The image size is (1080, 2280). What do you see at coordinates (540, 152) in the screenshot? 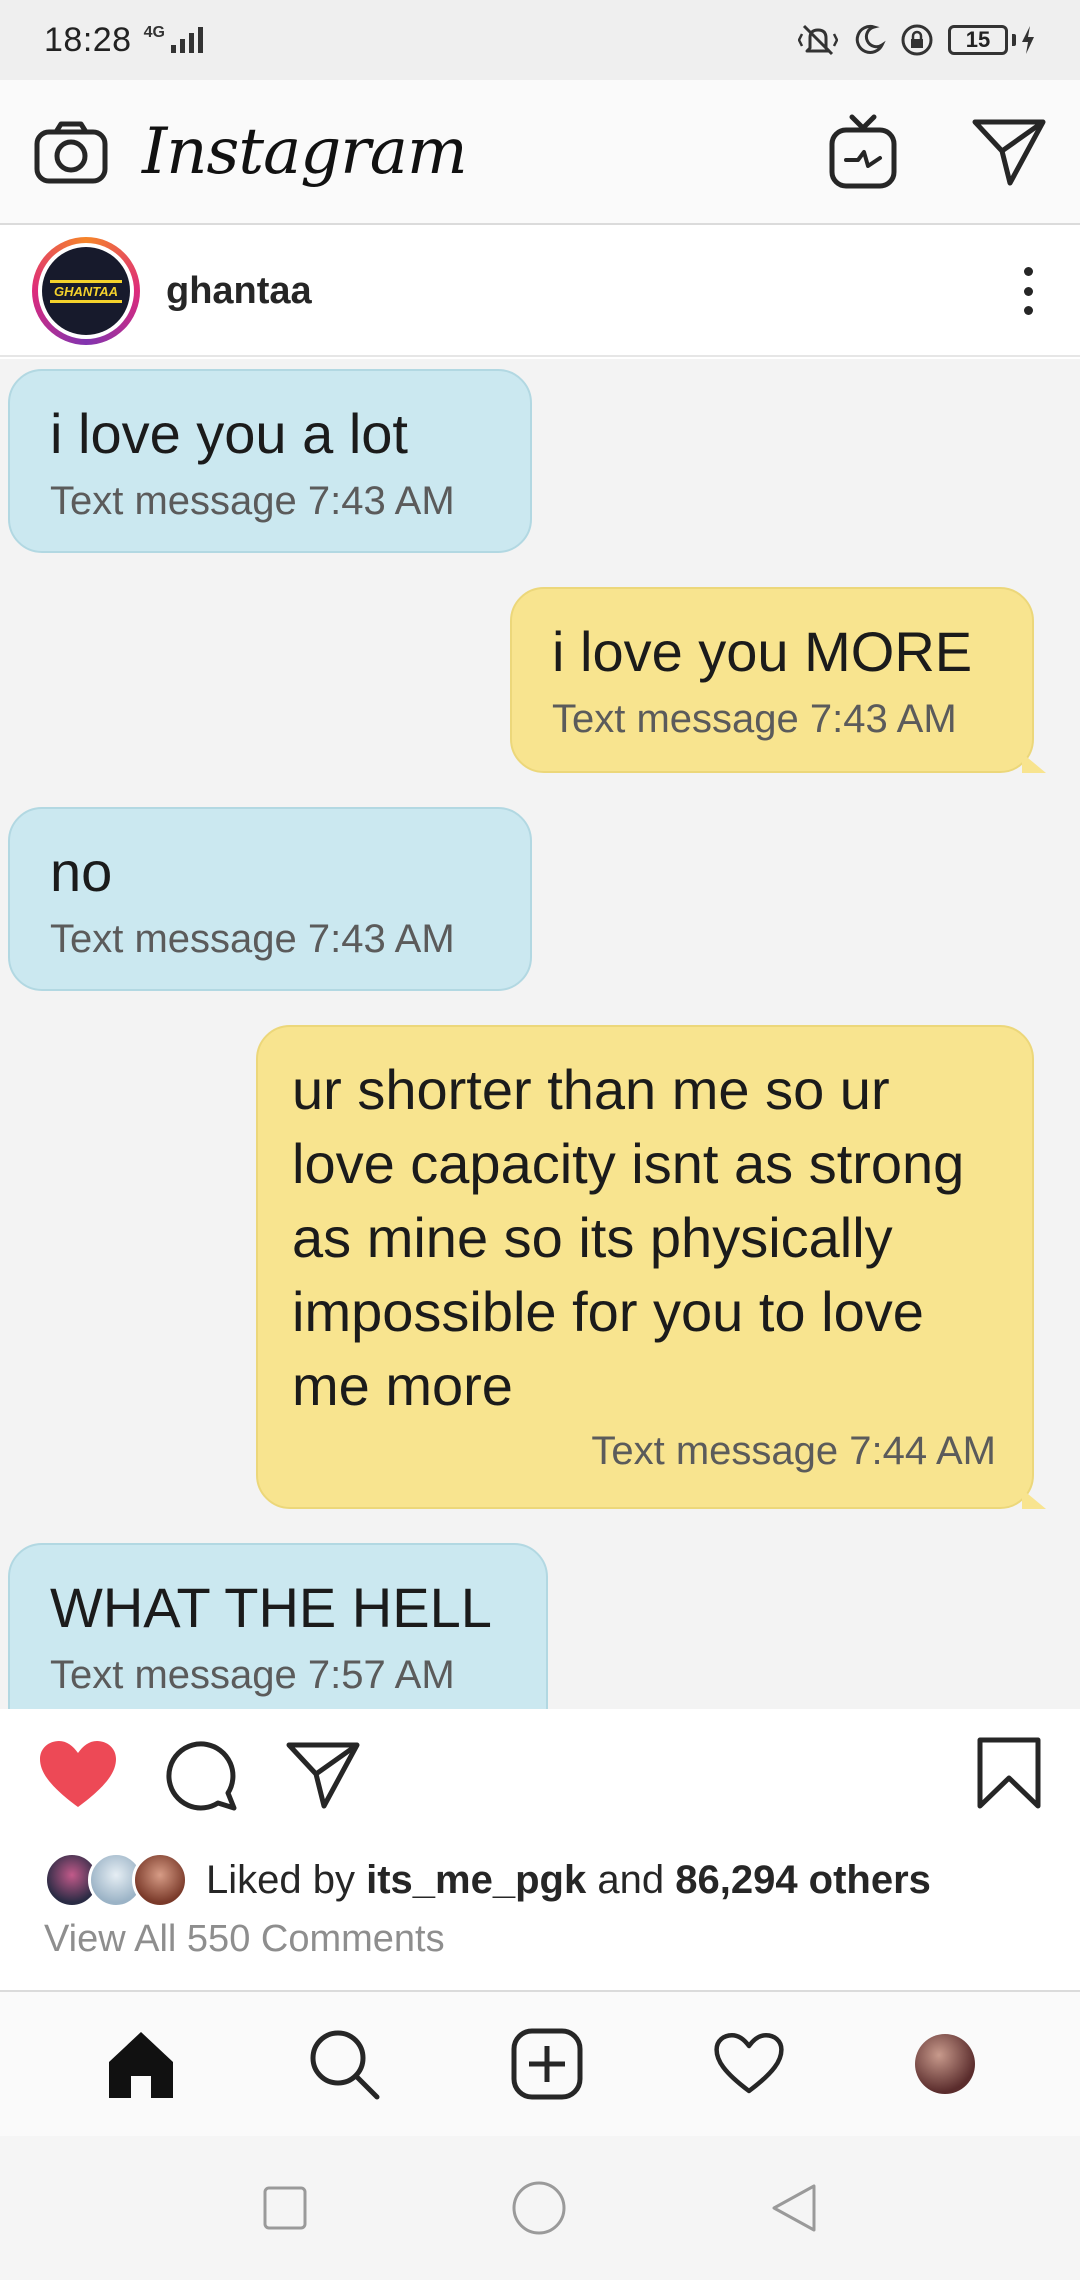
I see `app-header: Instagram` at bounding box center [540, 152].